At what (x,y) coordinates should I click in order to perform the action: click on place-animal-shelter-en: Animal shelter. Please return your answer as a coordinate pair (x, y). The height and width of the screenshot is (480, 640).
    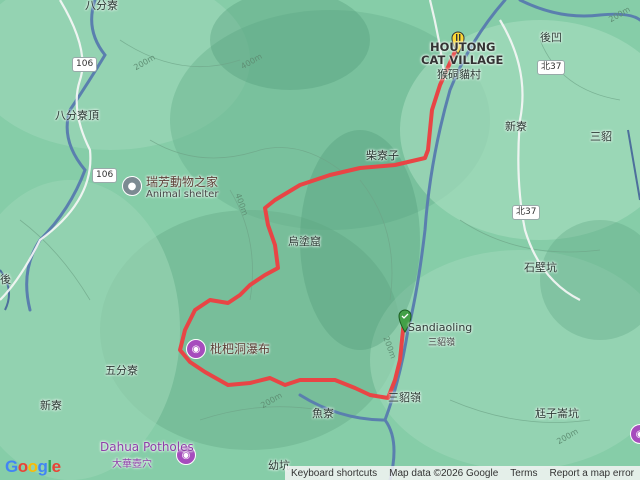
    Looking at the image, I should click on (182, 194).